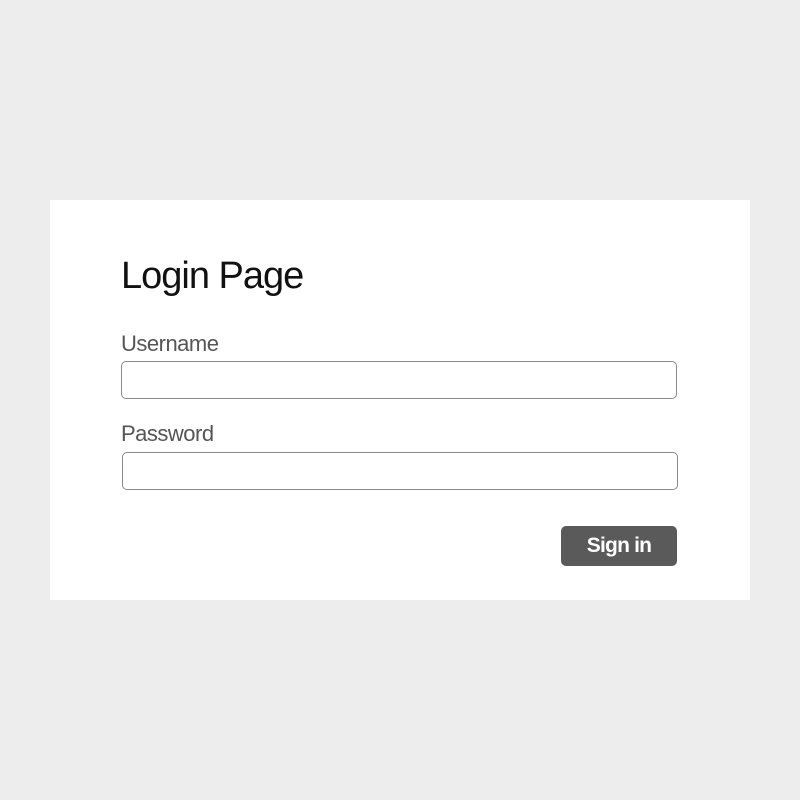 The image size is (800, 800). What do you see at coordinates (167, 433) in the screenshot?
I see `password-label: Password` at bounding box center [167, 433].